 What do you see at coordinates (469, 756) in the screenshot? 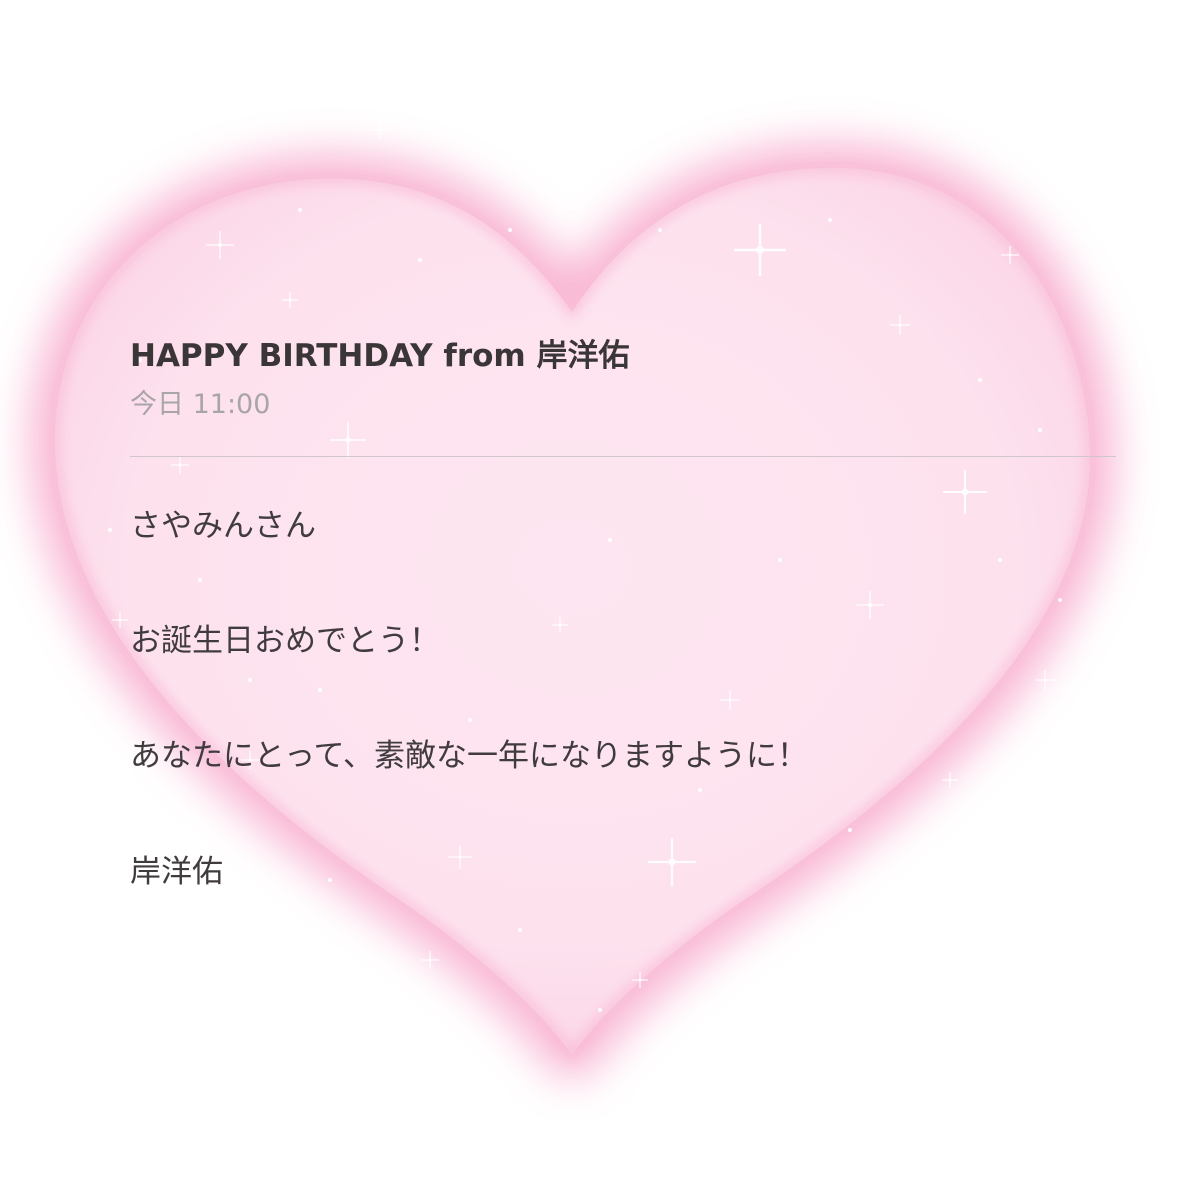
I see `message-body-line: あなたにとって、素敵な一年になりますように！` at bounding box center [469, 756].